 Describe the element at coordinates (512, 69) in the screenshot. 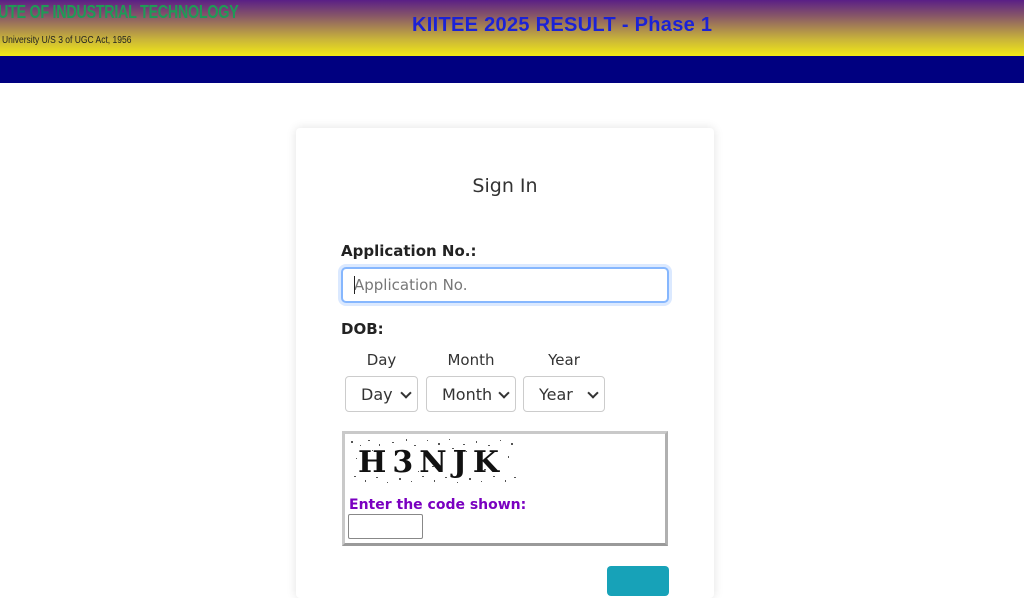

I see `navbar` at that location.